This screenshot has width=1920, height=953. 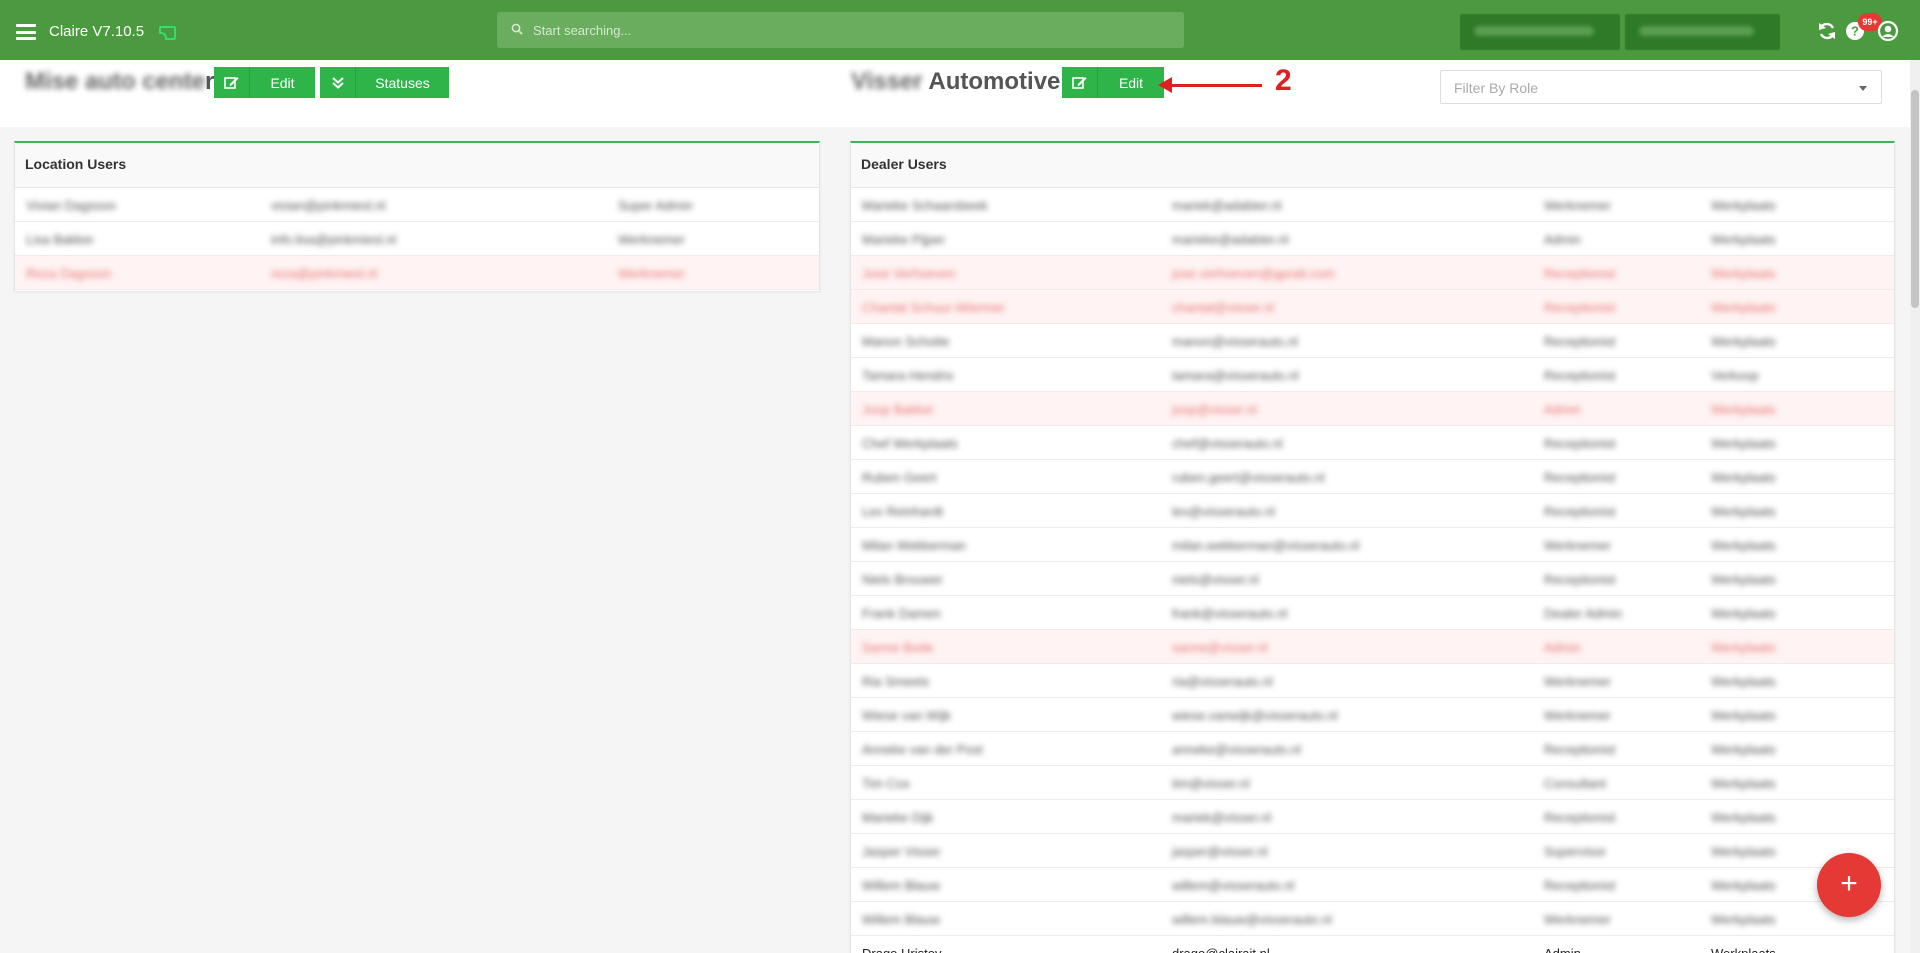 What do you see at coordinates (853, 30) in the screenshot?
I see `search-input` at bounding box center [853, 30].